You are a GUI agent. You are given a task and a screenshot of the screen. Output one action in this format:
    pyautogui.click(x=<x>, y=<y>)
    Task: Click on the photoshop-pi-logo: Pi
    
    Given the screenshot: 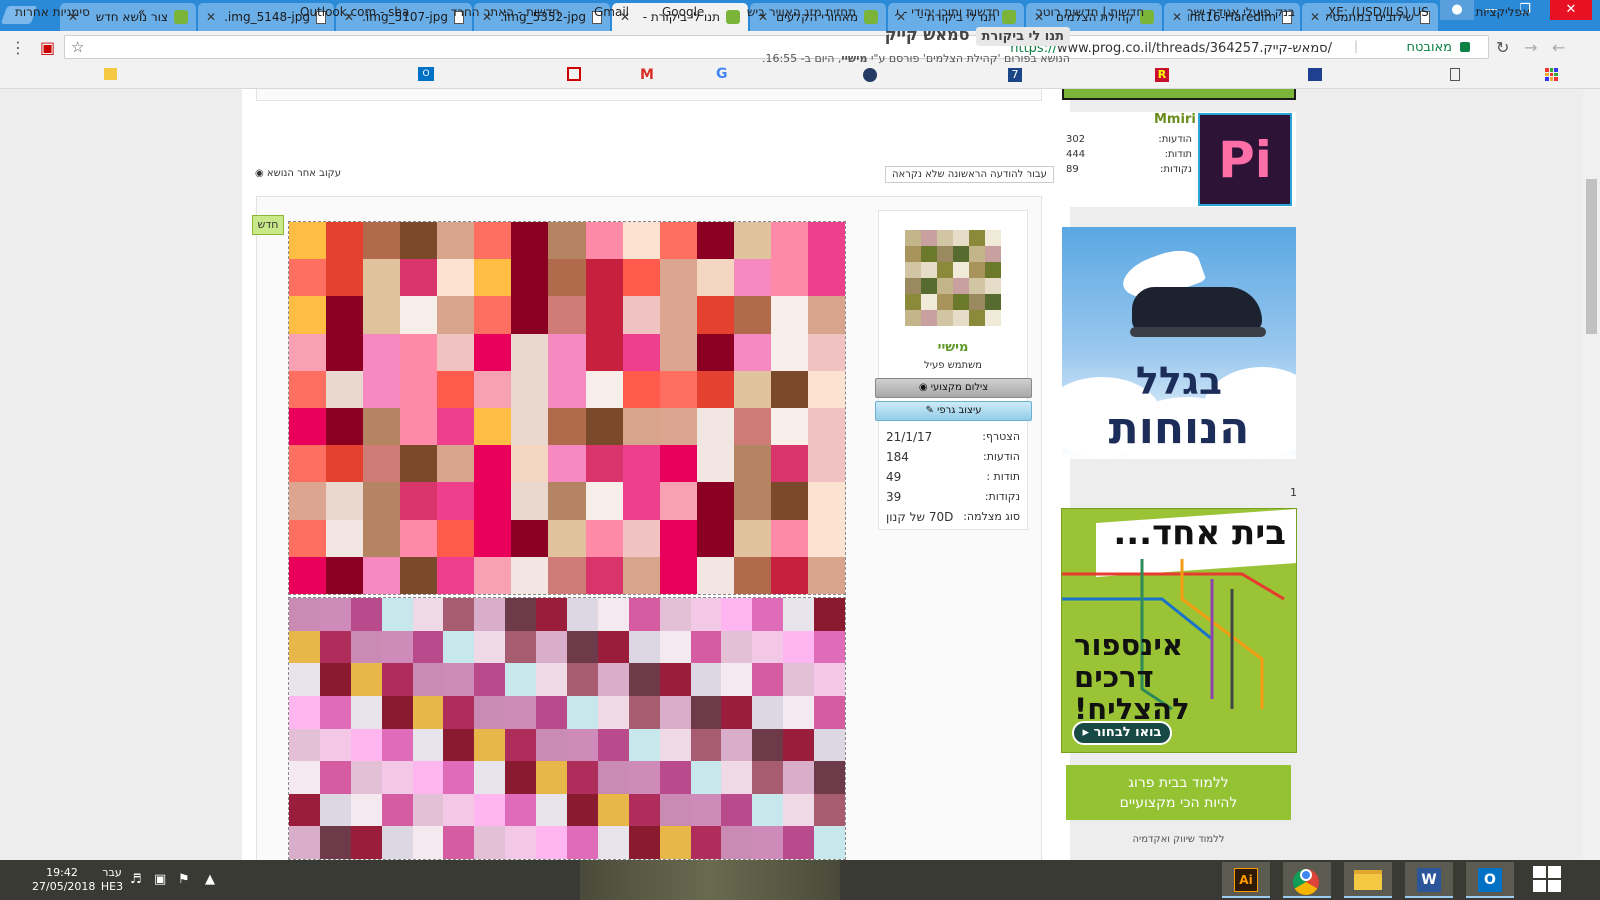 What is the action you would take?
    pyautogui.click(x=1245, y=159)
    